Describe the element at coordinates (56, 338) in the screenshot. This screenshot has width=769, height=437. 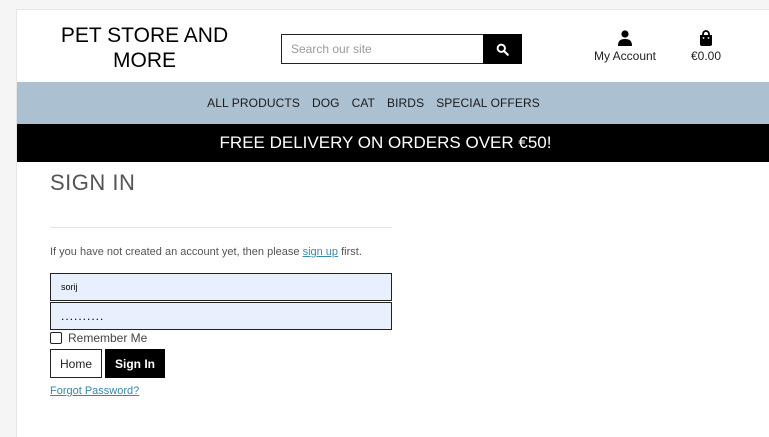
I see `remember-me-checkbox` at that location.